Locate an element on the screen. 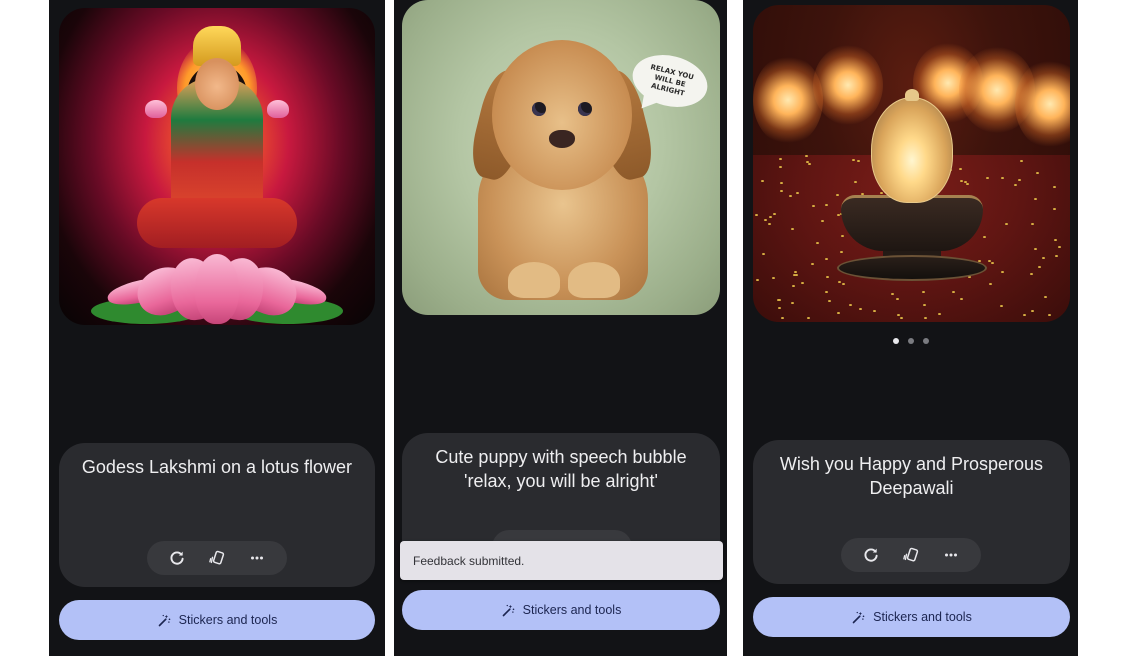 The height and width of the screenshot is (656, 1121). puppy-paw-right is located at coordinates (594, 280).